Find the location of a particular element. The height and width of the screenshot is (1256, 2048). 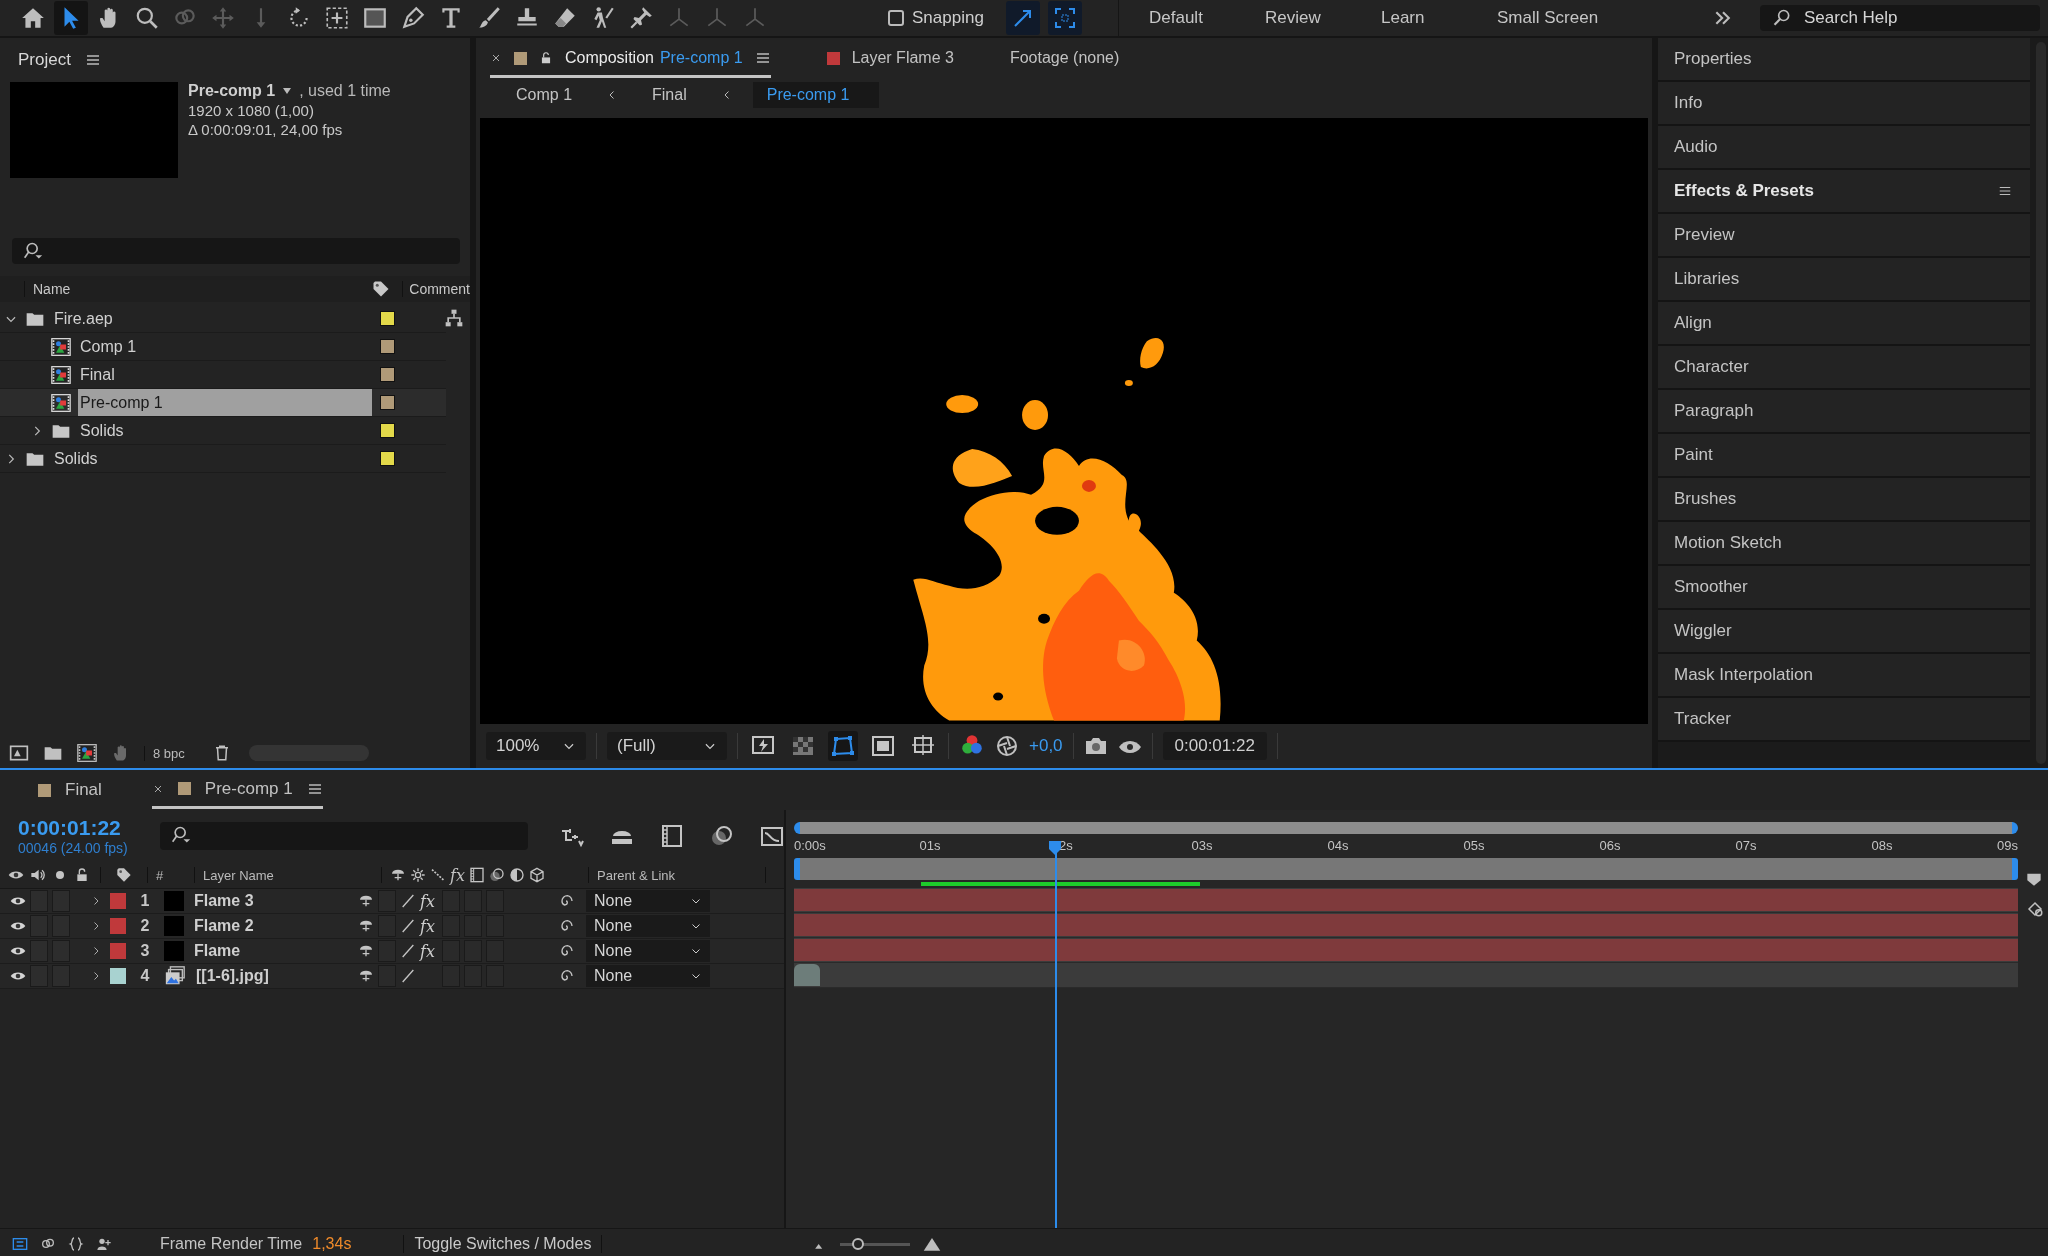

cube-icon is located at coordinates (536, 875).